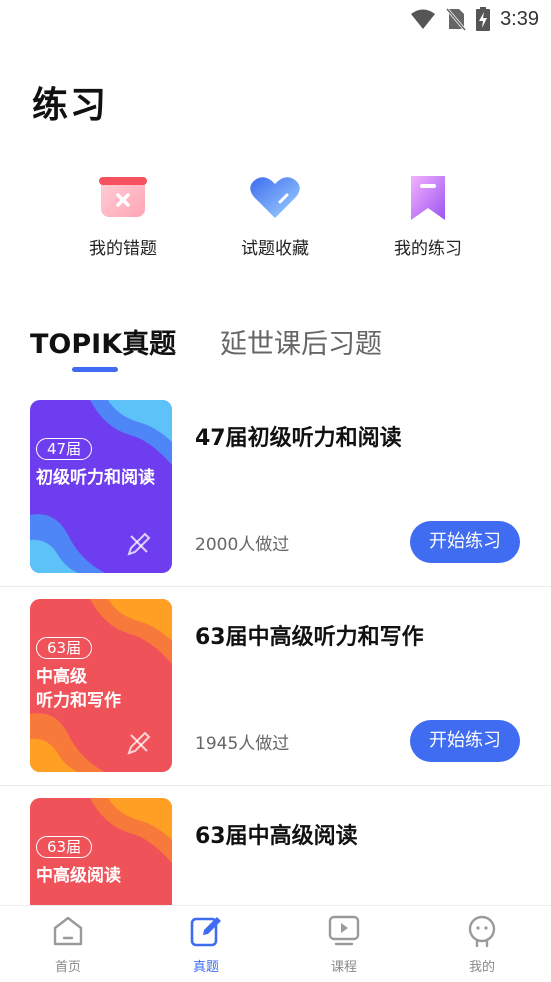  Describe the element at coordinates (344, 930) in the screenshot. I see `course-video-icon` at that location.